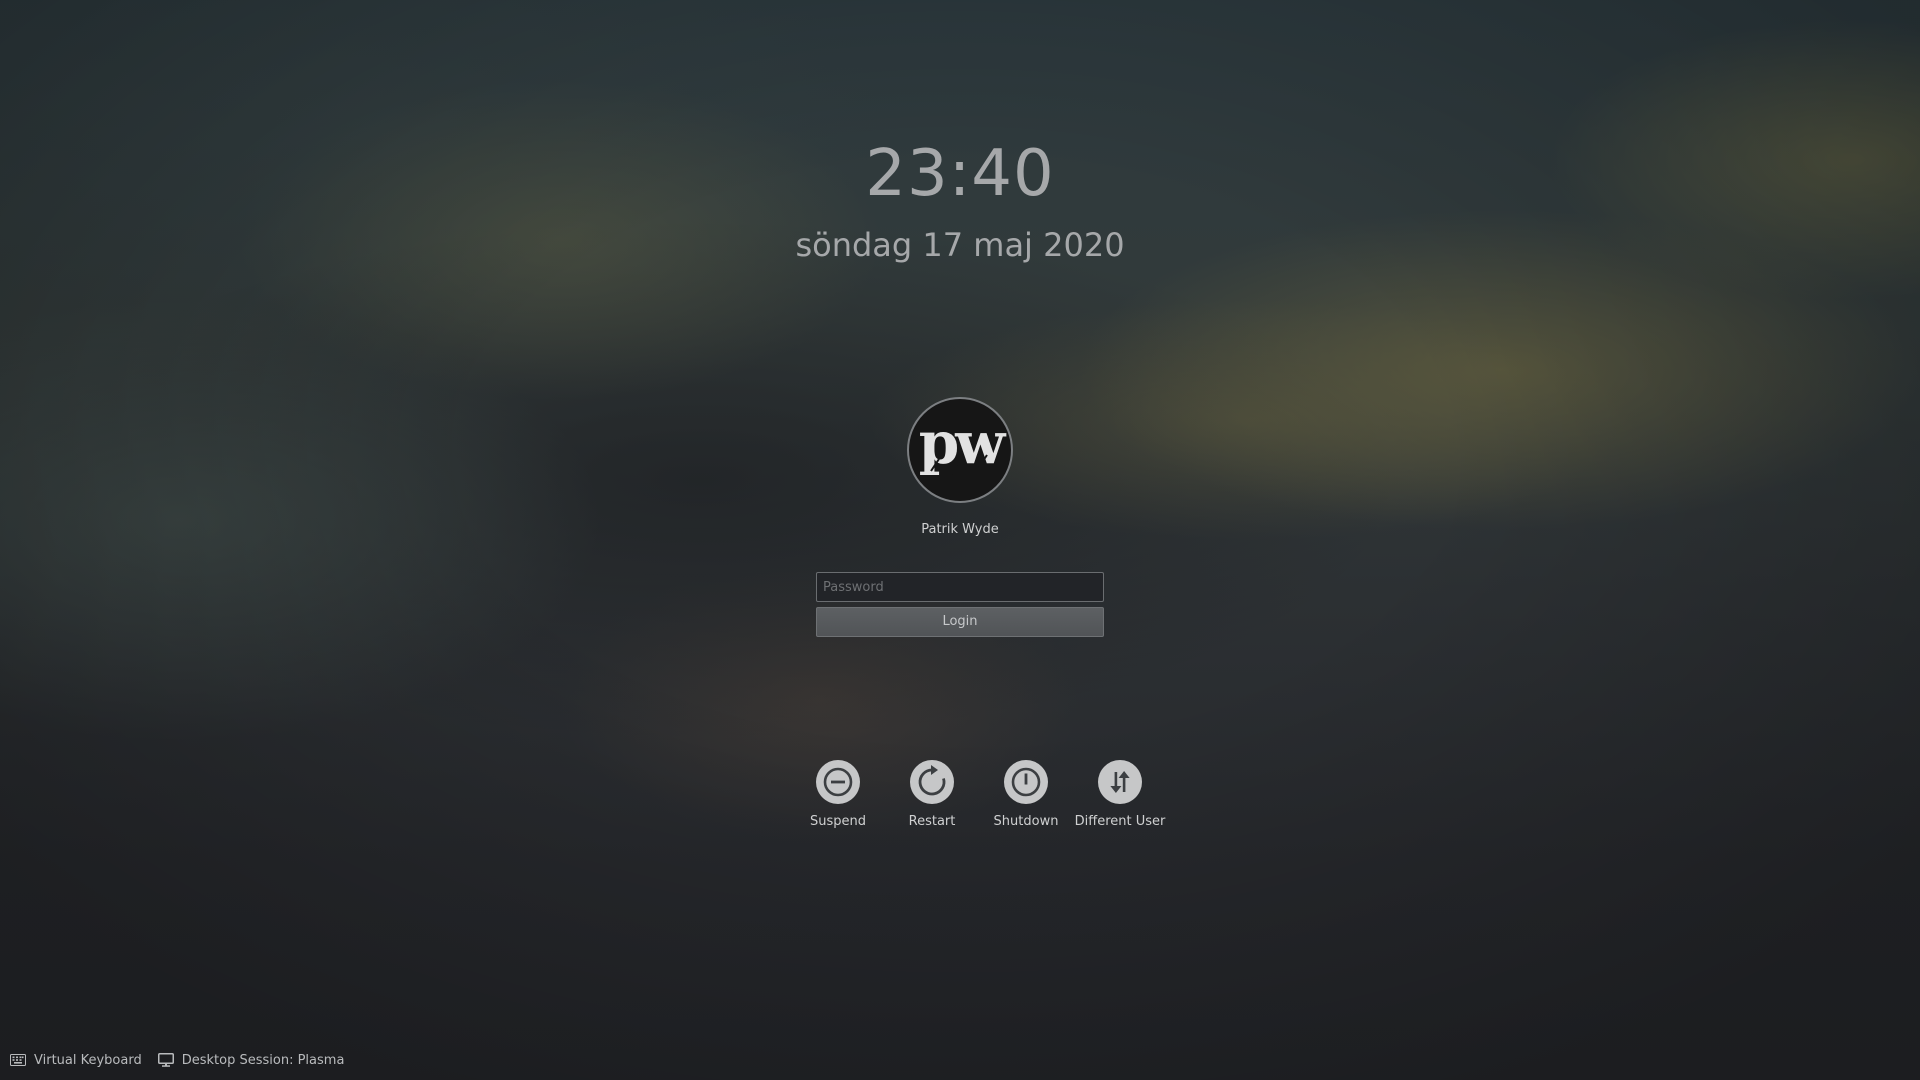 This screenshot has height=1080, width=1920. What do you see at coordinates (1120, 821) in the screenshot?
I see `different-user-label: Different User` at bounding box center [1120, 821].